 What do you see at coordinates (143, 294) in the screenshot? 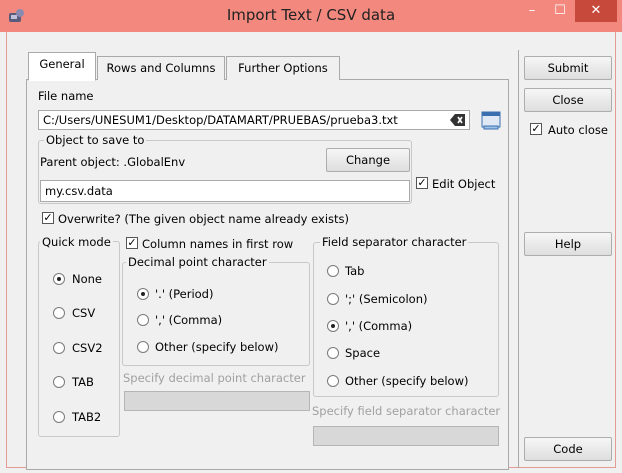
I see `decimal-period-radio` at bounding box center [143, 294].